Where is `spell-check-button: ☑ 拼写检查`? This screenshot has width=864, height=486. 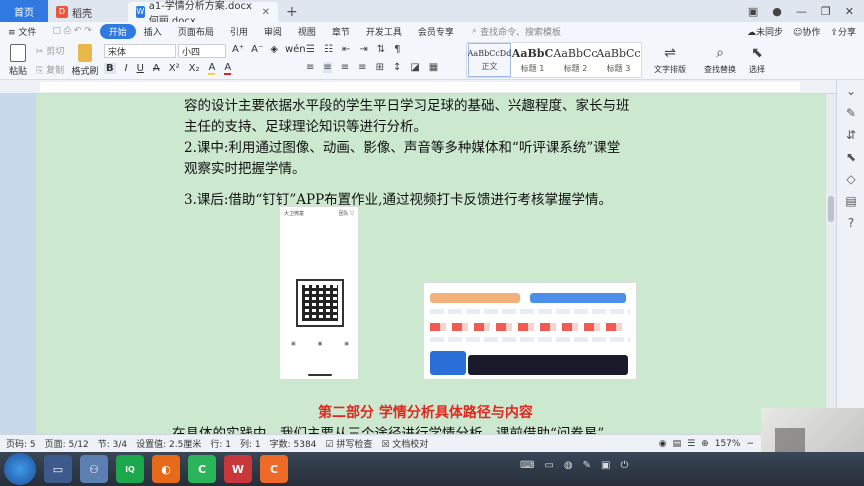 spell-check-button: ☑ 拼写检查 is located at coordinates (348, 443).